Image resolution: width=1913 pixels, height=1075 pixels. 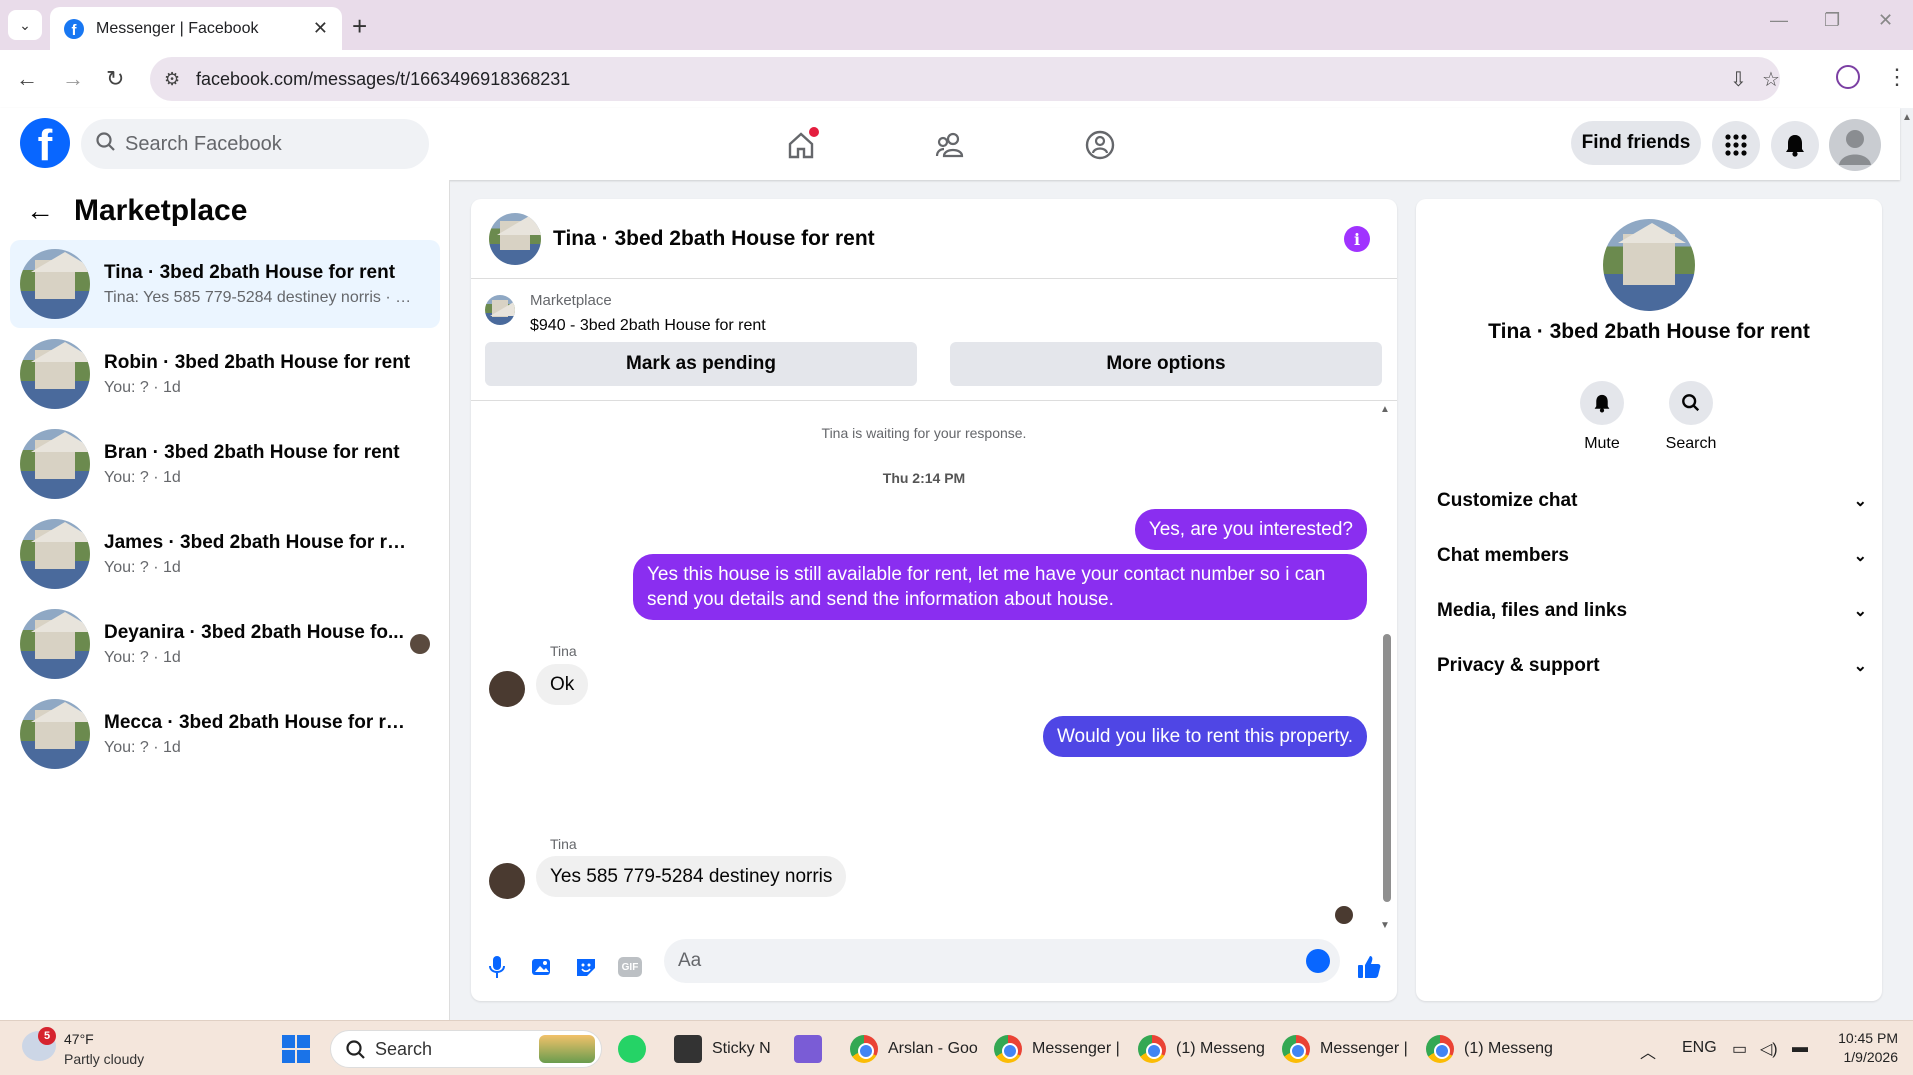 I want to click on chat-avatar, so click(x=515, y=238).